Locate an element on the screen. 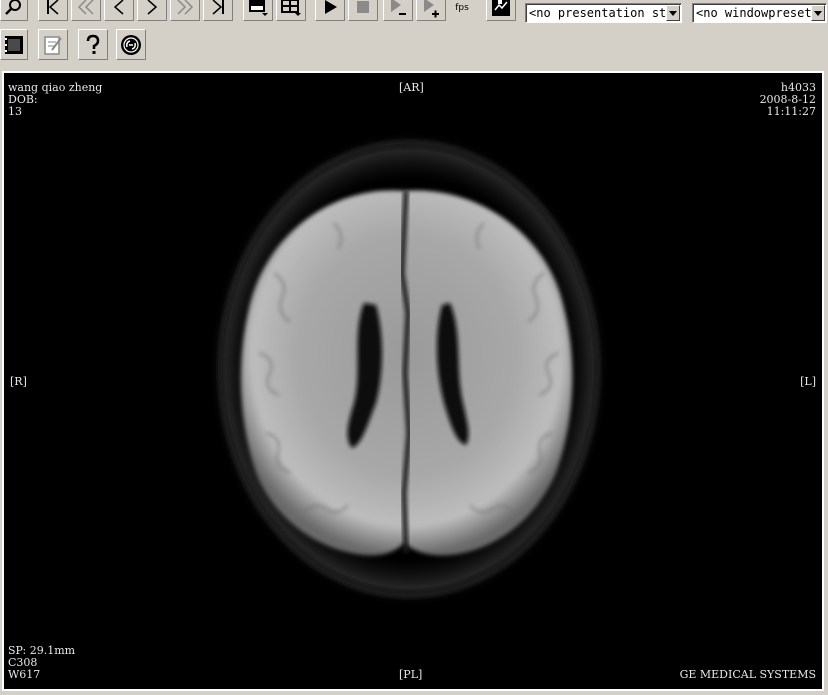 The height and width of the screenshot is (695, 828). cine-plus-button is located at coordinates (431, 10).